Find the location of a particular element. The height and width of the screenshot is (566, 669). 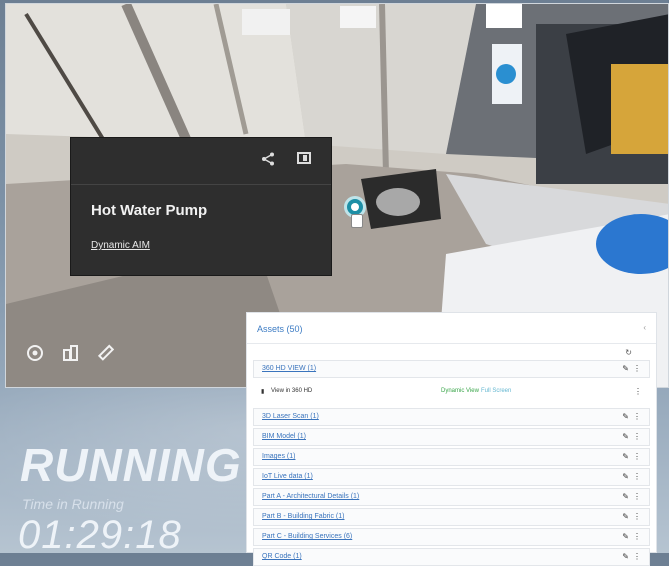

asset-row-label: IoT Live data (1) is located at coordinates (287, 476).